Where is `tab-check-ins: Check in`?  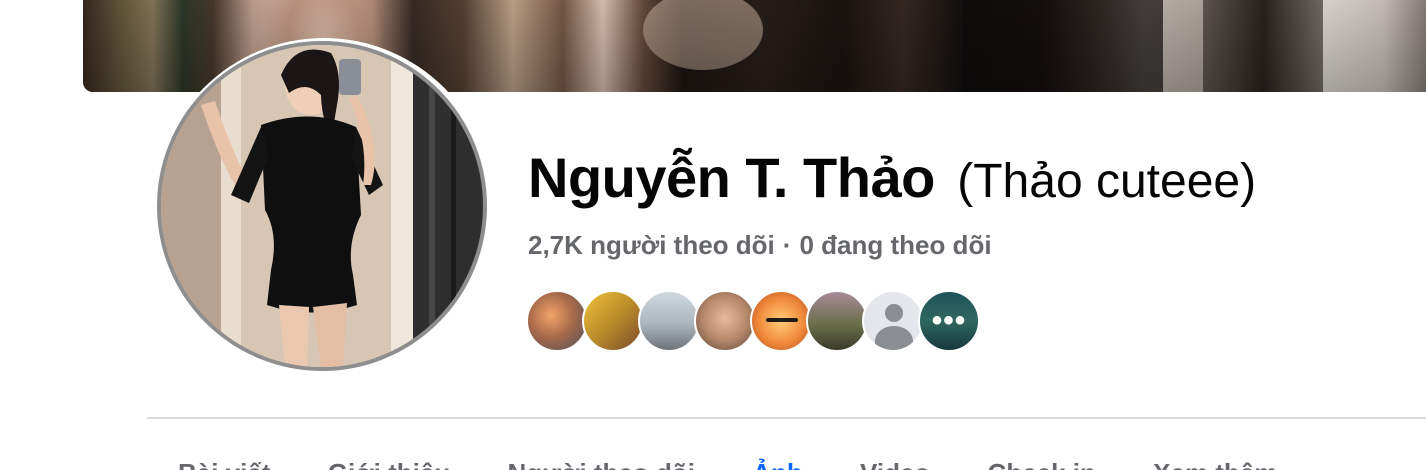 tab-check-ins: Check in is located at coordinates (1042, 464).